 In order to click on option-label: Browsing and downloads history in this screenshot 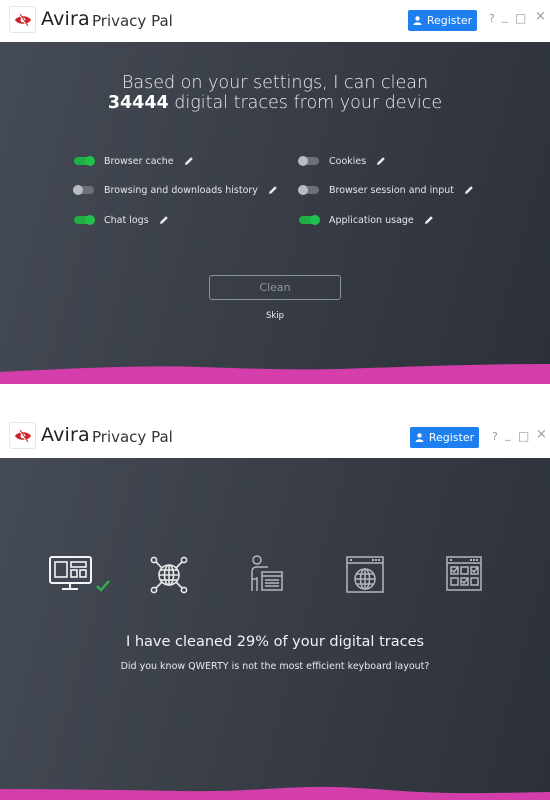, I will do `click(181, 190)`.